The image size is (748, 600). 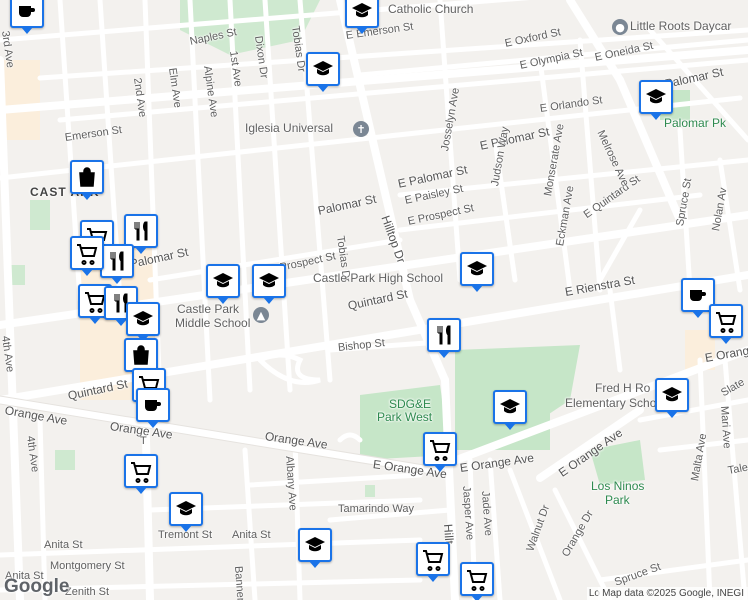 I want to click on street-label: Montgomery St, so click(x=87, y=566).